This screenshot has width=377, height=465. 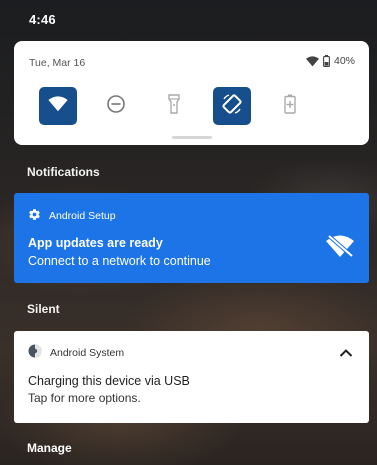 I want to click on do-not-disturb-icon, so click(x=116, y=106).